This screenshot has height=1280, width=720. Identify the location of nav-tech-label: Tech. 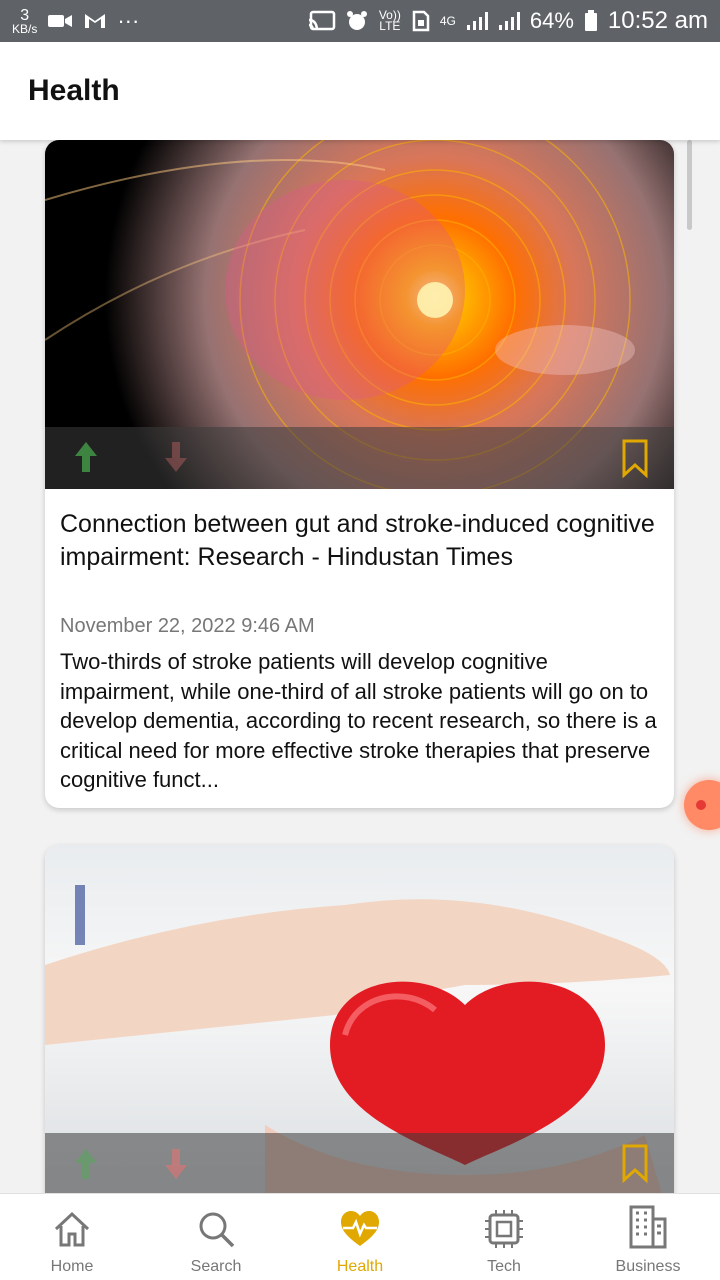
(504, 1266).